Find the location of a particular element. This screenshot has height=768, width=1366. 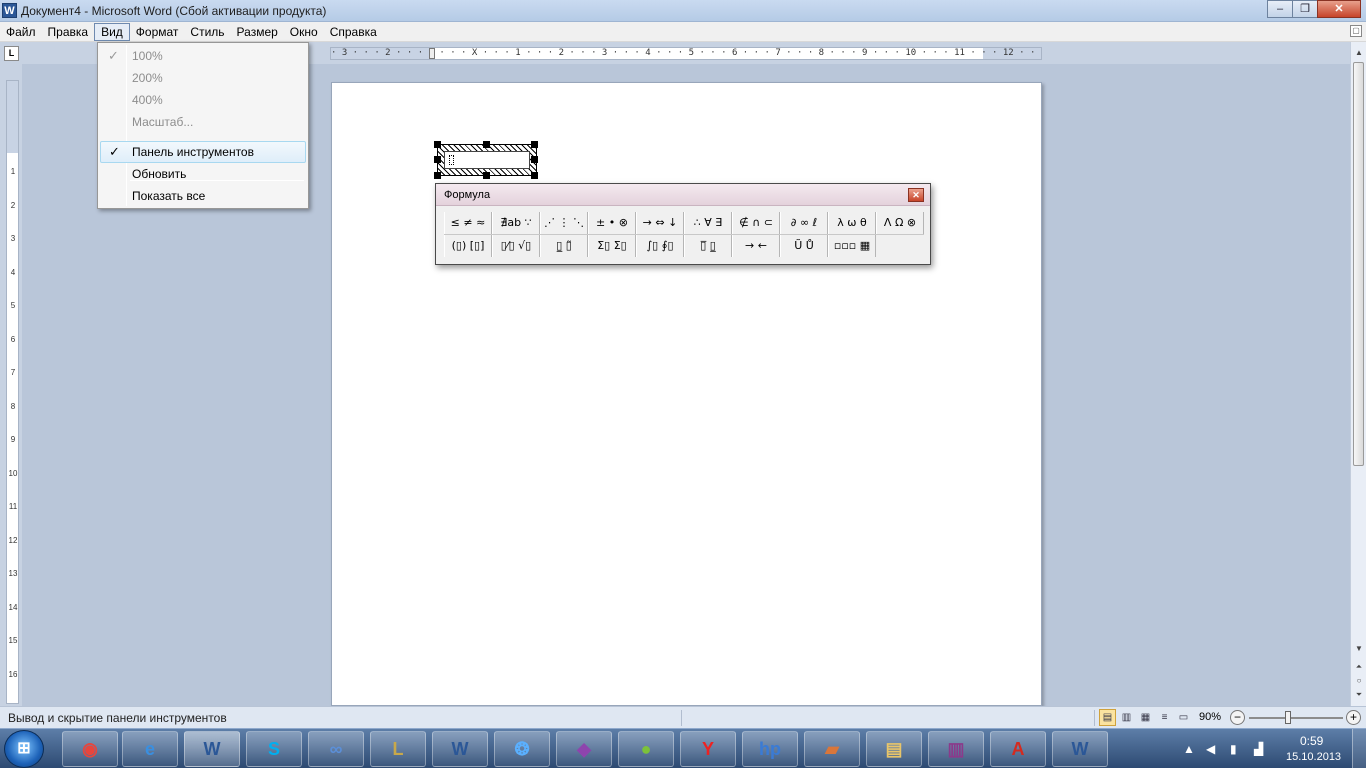

maximize-button: ❐ is located at coordinates (1305, 9).